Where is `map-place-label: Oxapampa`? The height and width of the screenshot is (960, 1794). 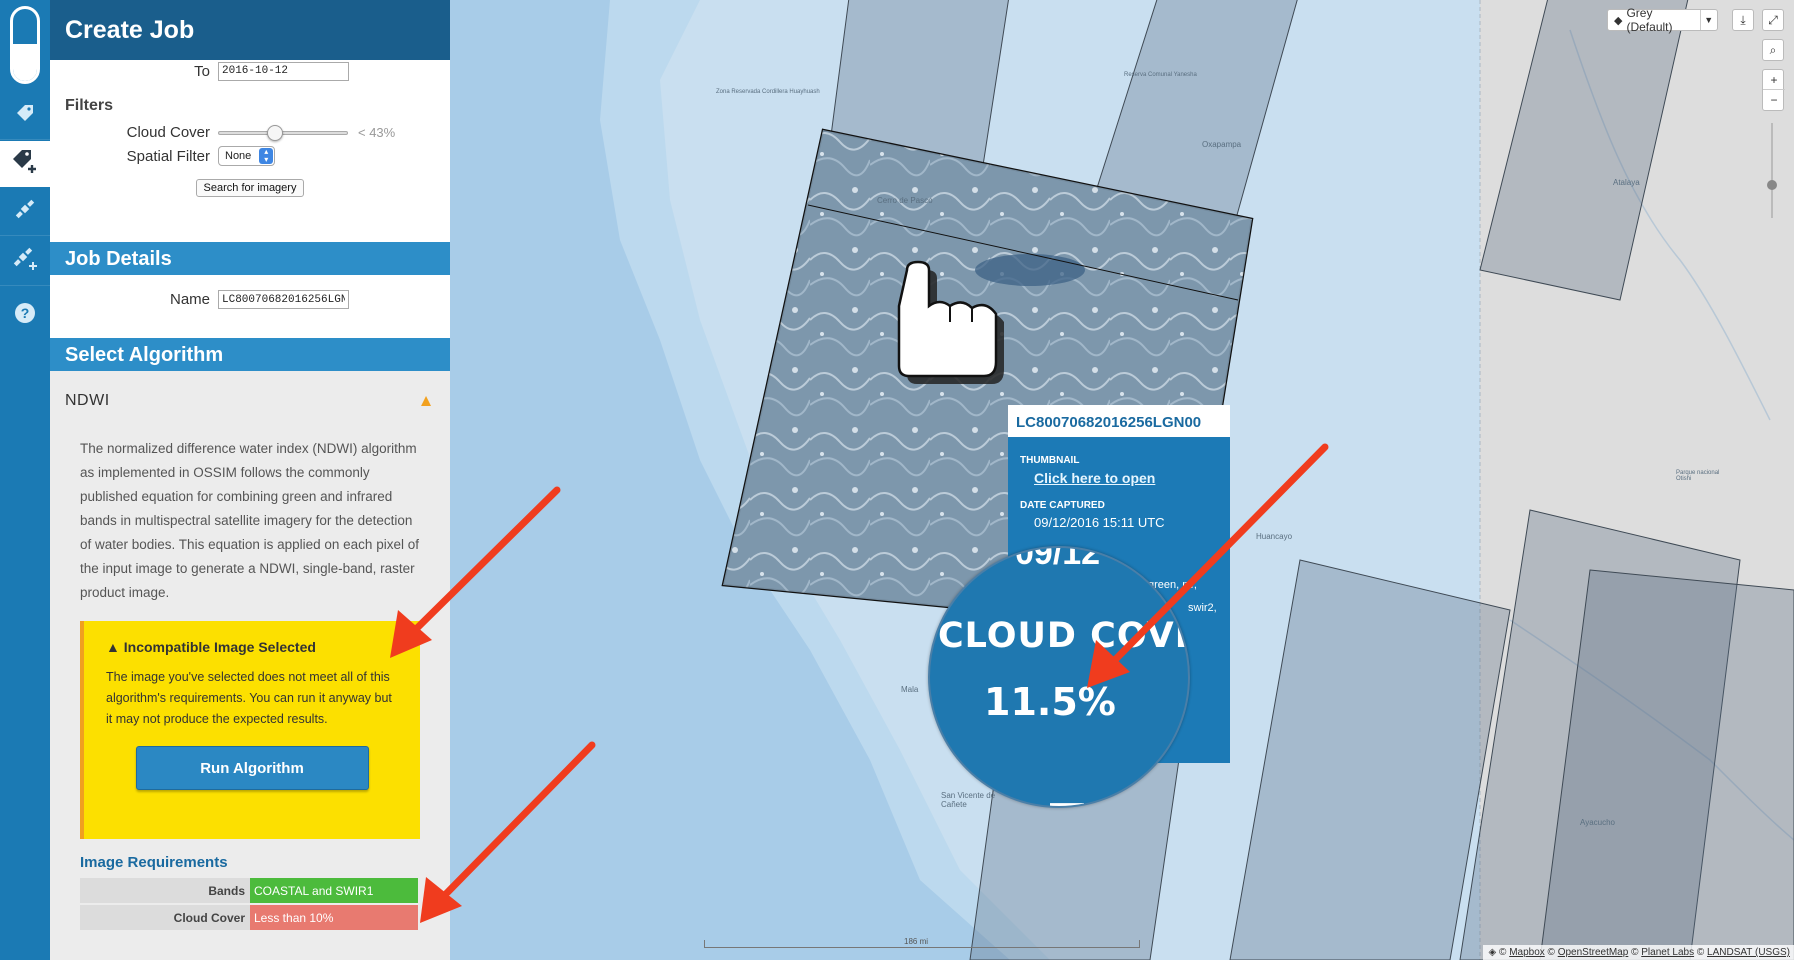 map-place-label: Oxapampa is located at coordinates (1222, 144).